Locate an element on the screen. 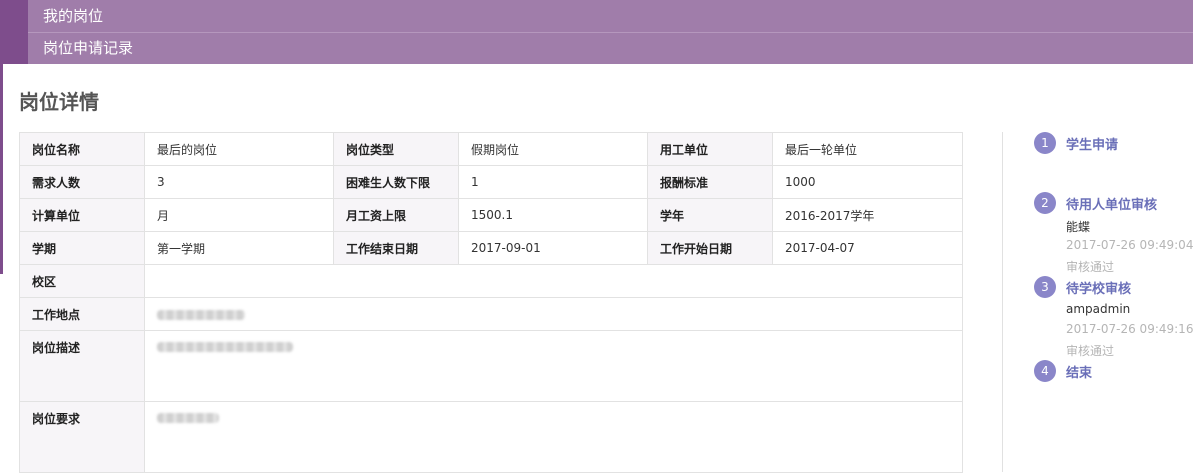  top-nav: 我的岗位 岗位申请记录 is located at coordinates (596, 32).